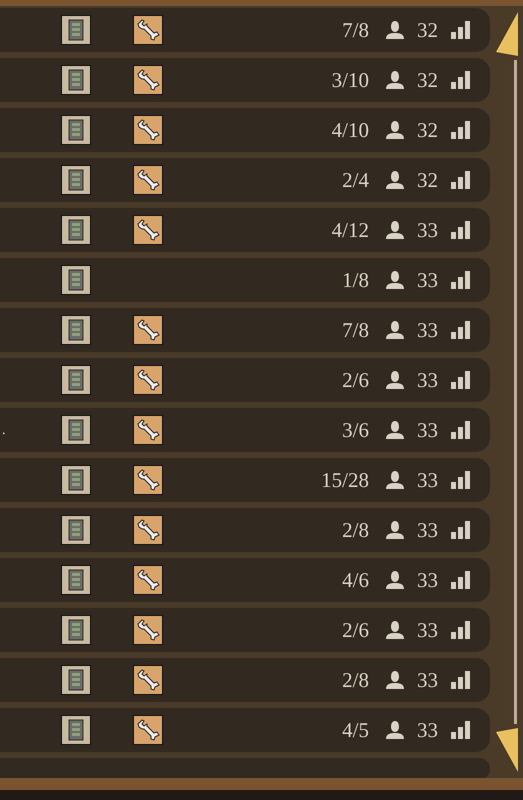 The height and width of the screenshot is (800, 523). Describe the element at coordinates (355, 180) in the screenshot. I see `player-count: 2/4` at that location.